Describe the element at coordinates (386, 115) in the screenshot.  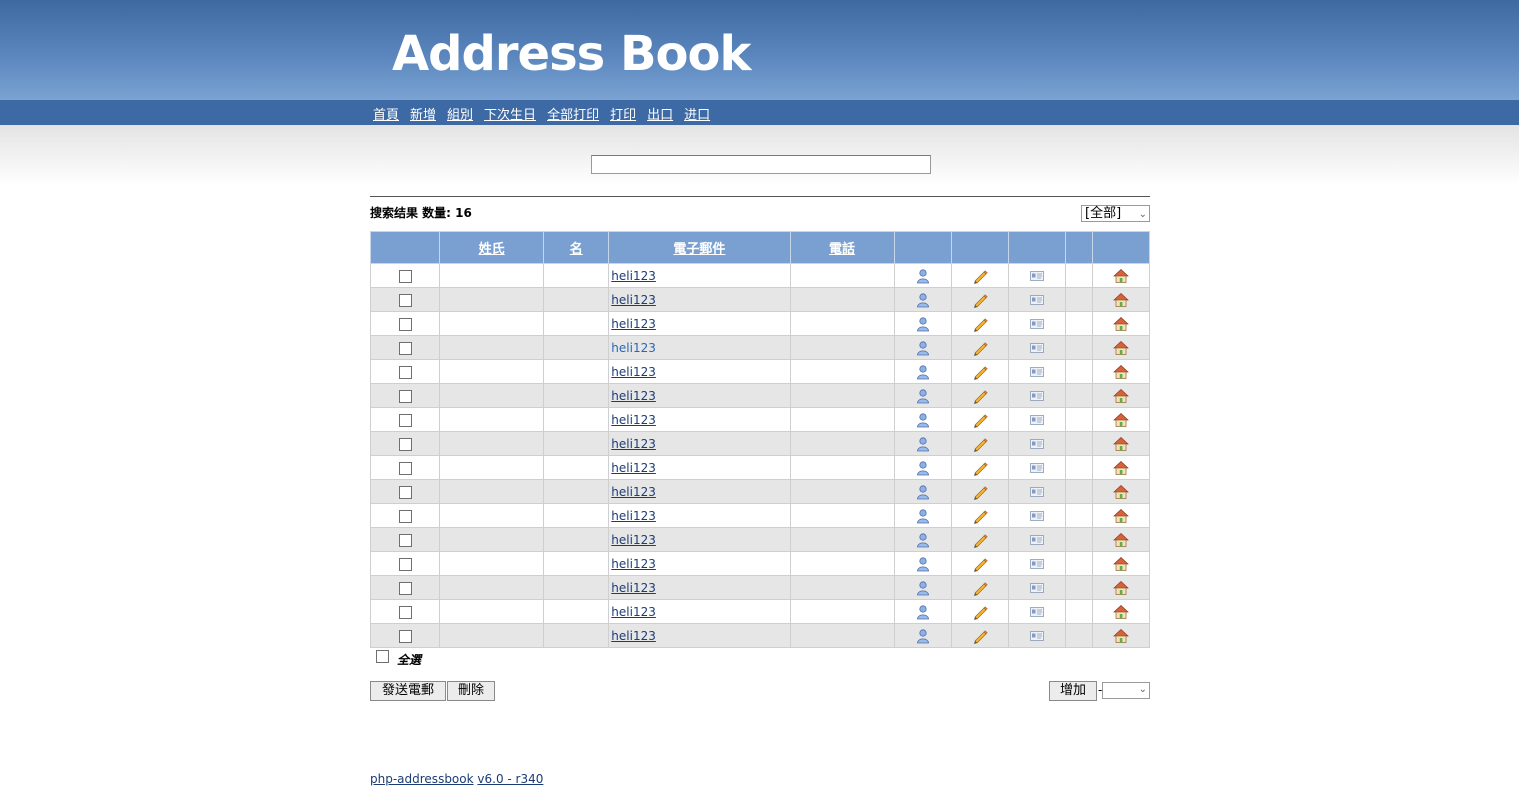
I see `nav-link-0: 首頁` at that location.